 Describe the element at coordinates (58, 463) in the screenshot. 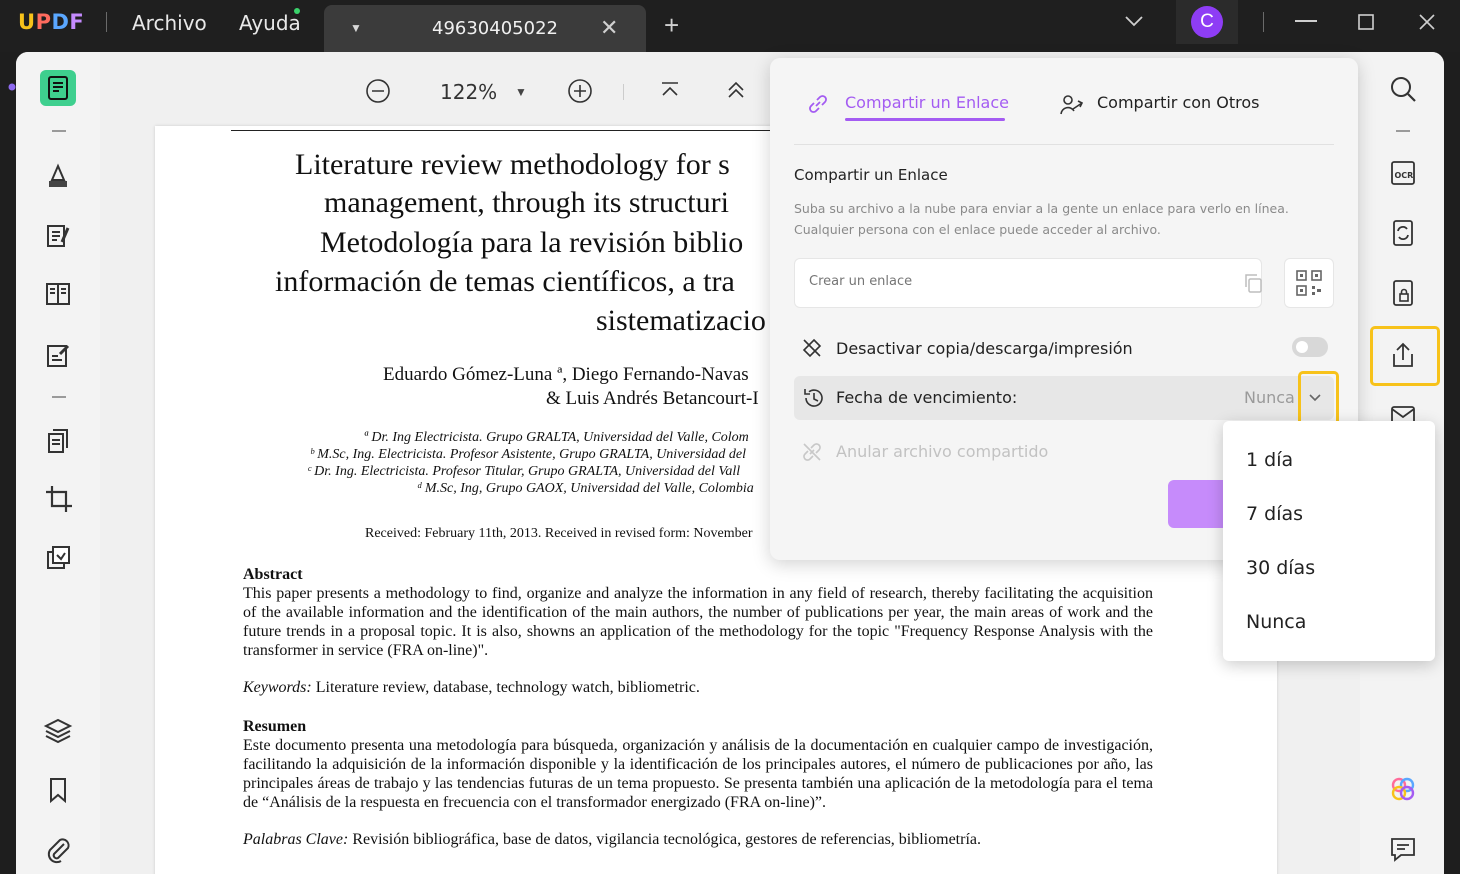

I see `left-toolbar` at that location.